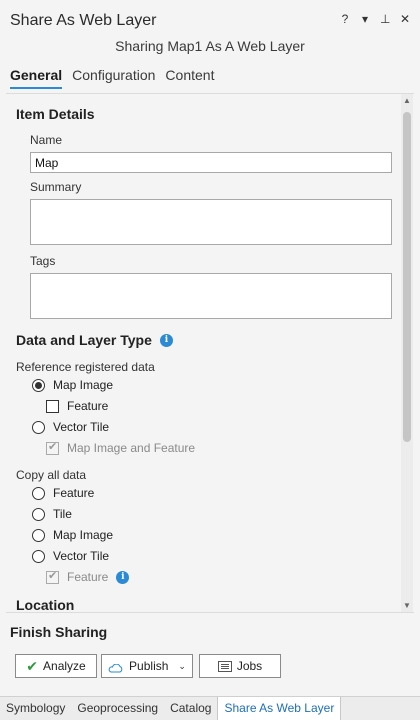  Describe the element at coordinates (190, 708) in the screenshot. I see `bottom-tab-catalog: Catalog` at that location.